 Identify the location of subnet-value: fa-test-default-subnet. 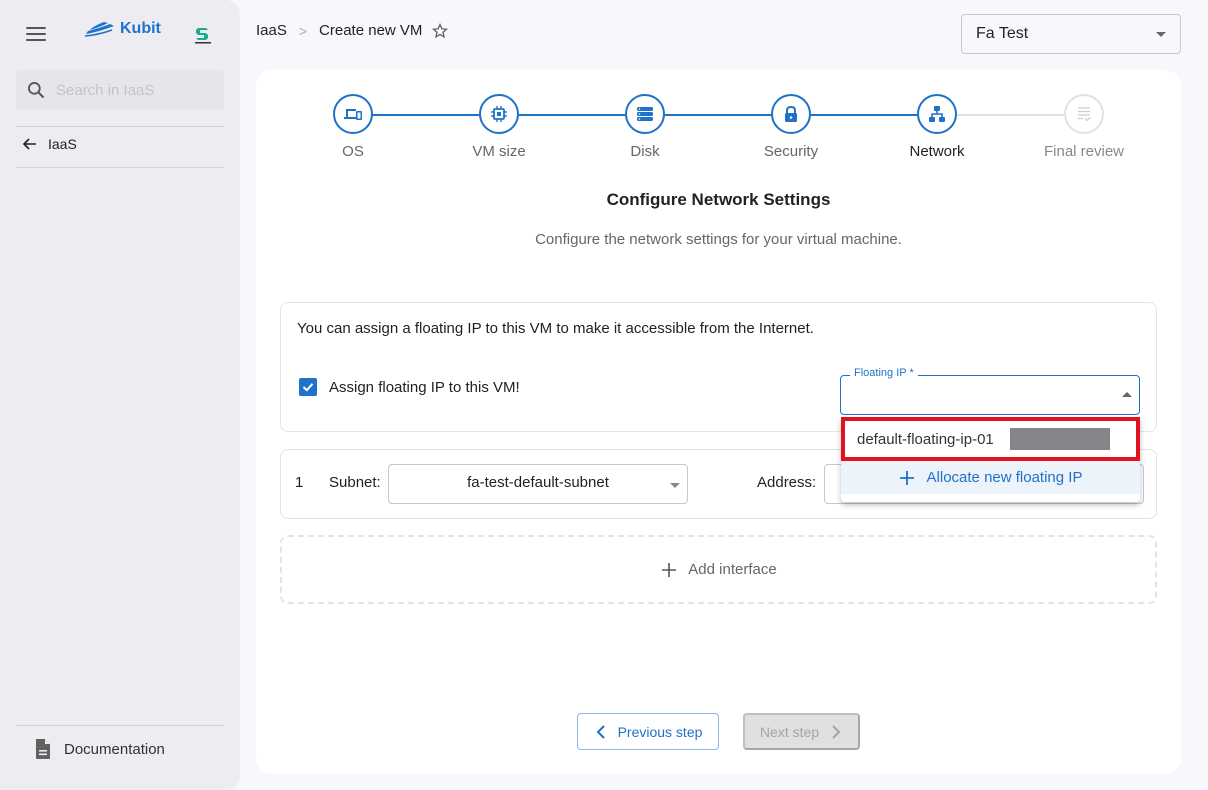
(538, 482).